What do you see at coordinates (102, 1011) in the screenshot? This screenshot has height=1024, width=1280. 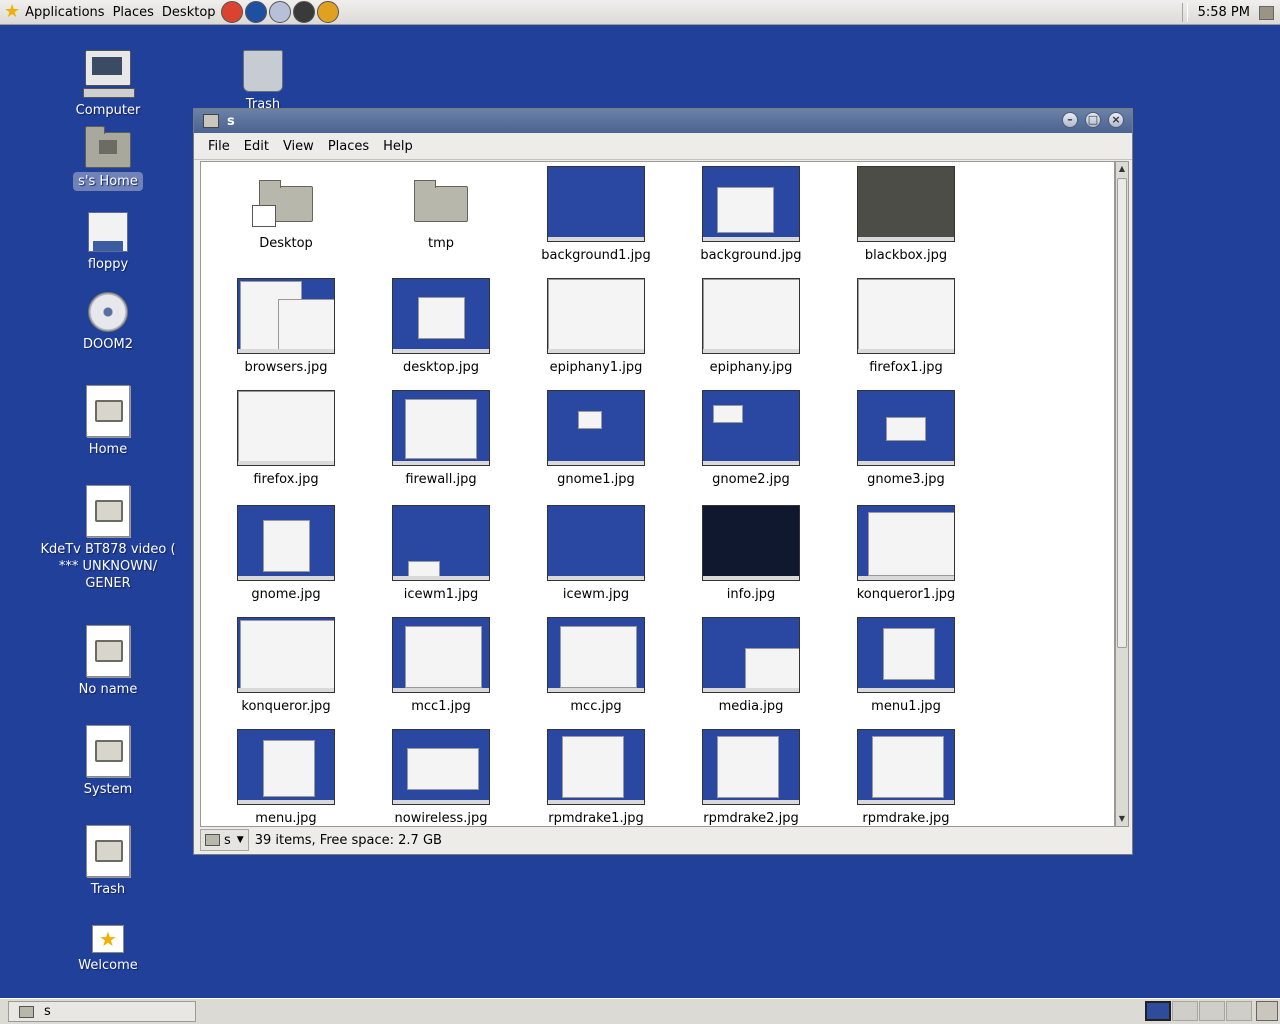 I see `taskbar-button: s` at bounding box center [102, 1011].